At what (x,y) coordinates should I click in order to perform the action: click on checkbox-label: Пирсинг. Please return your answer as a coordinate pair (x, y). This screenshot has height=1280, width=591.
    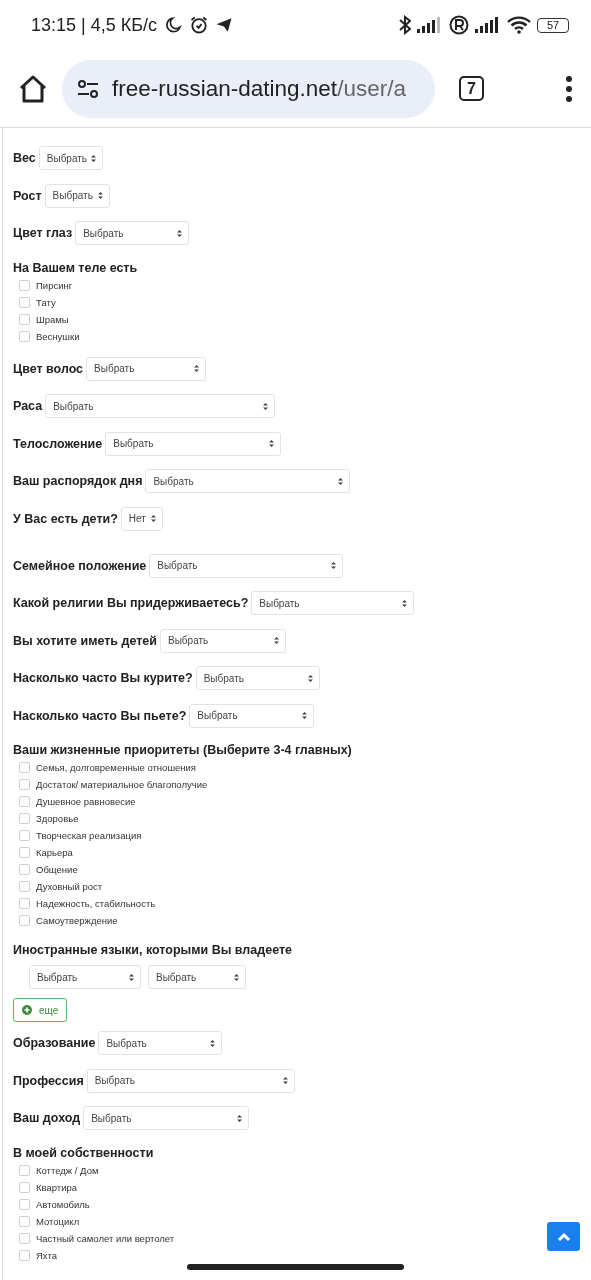
    Looking at the image, I should click on (54, 285).